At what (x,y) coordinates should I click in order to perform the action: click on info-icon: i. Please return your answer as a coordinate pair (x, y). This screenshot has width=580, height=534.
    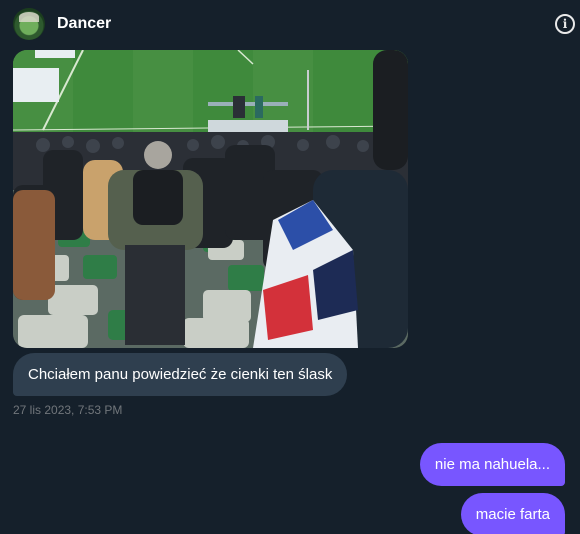
    Looking at the image, I should click on (565, 24).